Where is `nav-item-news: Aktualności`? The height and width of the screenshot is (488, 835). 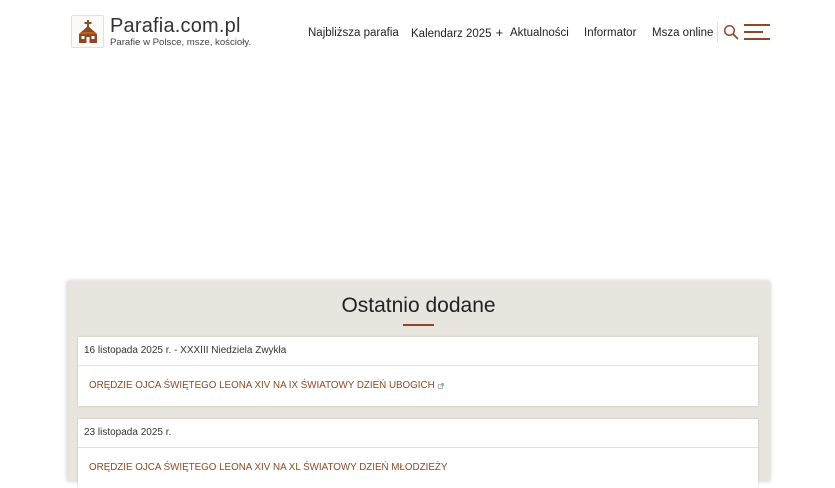 nav-item-news: Aktualności is located at coordinates (539, 33).